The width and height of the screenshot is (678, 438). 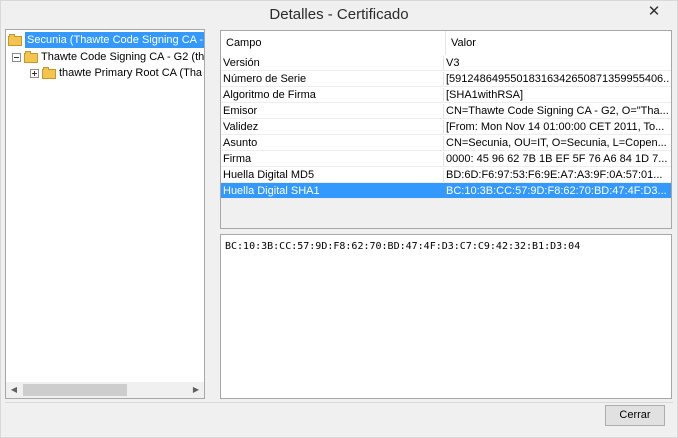 I want to click on tree-node-thawte-code-signing: Thawte Code Signing CA - G2 (tha, so click(x=108, y=57).